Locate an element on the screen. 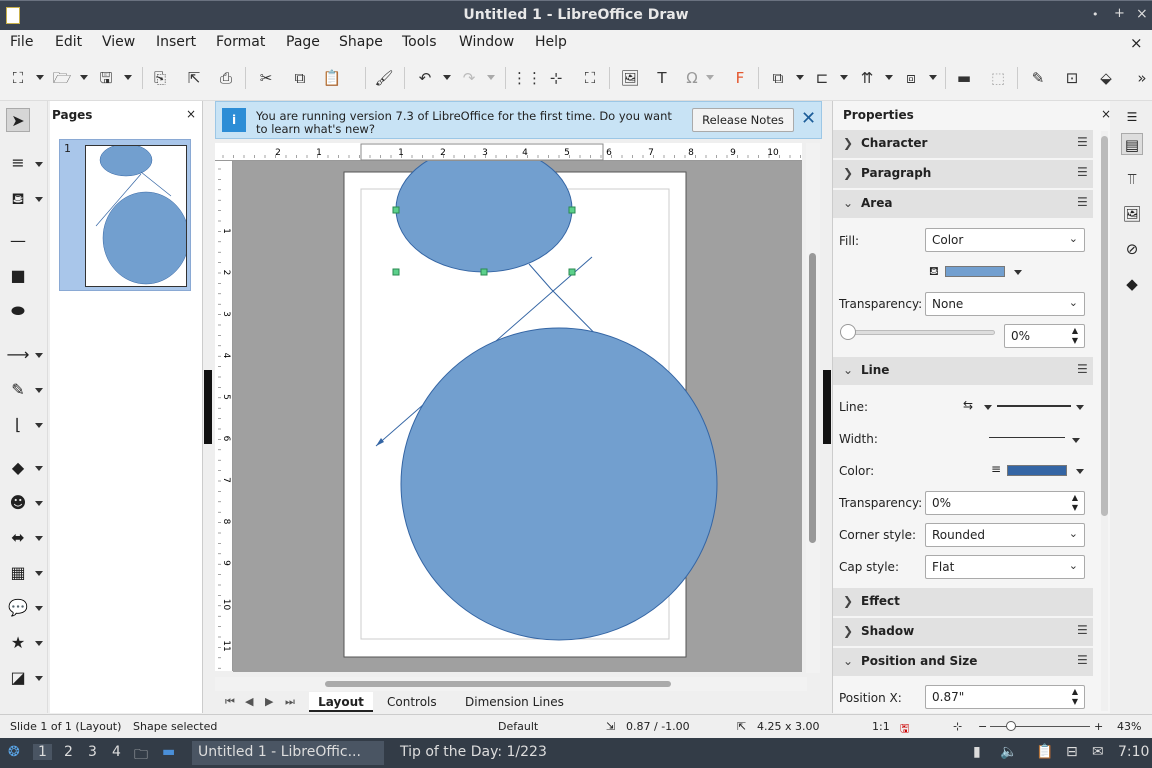  close-icon: × is located at coordinates (191, 114).